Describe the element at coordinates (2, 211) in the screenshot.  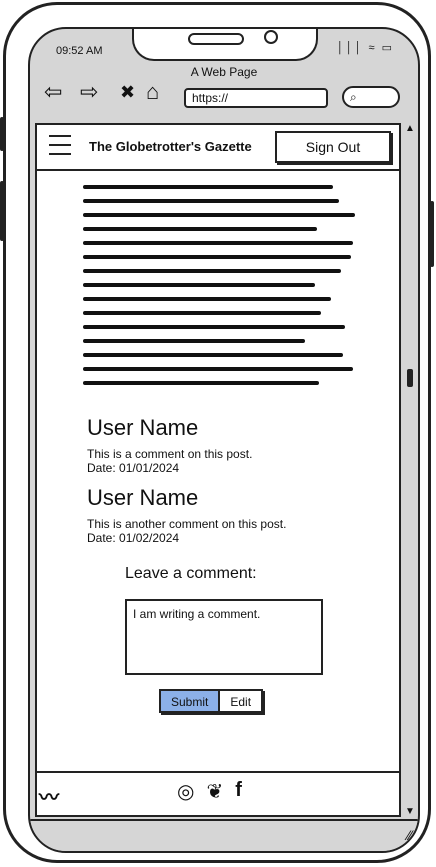
I see `volume-down-button` at that location.